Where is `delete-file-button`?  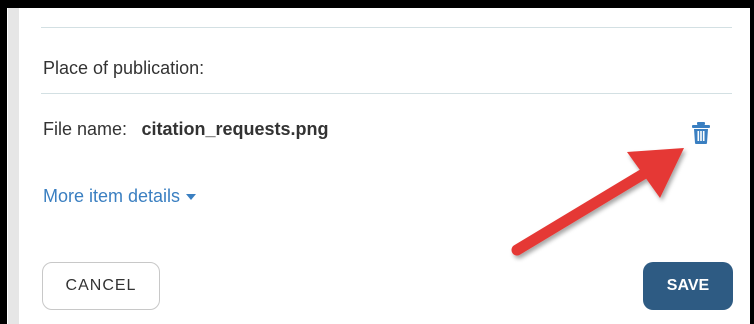 delete-file-button is located at coordinates (701, 133).